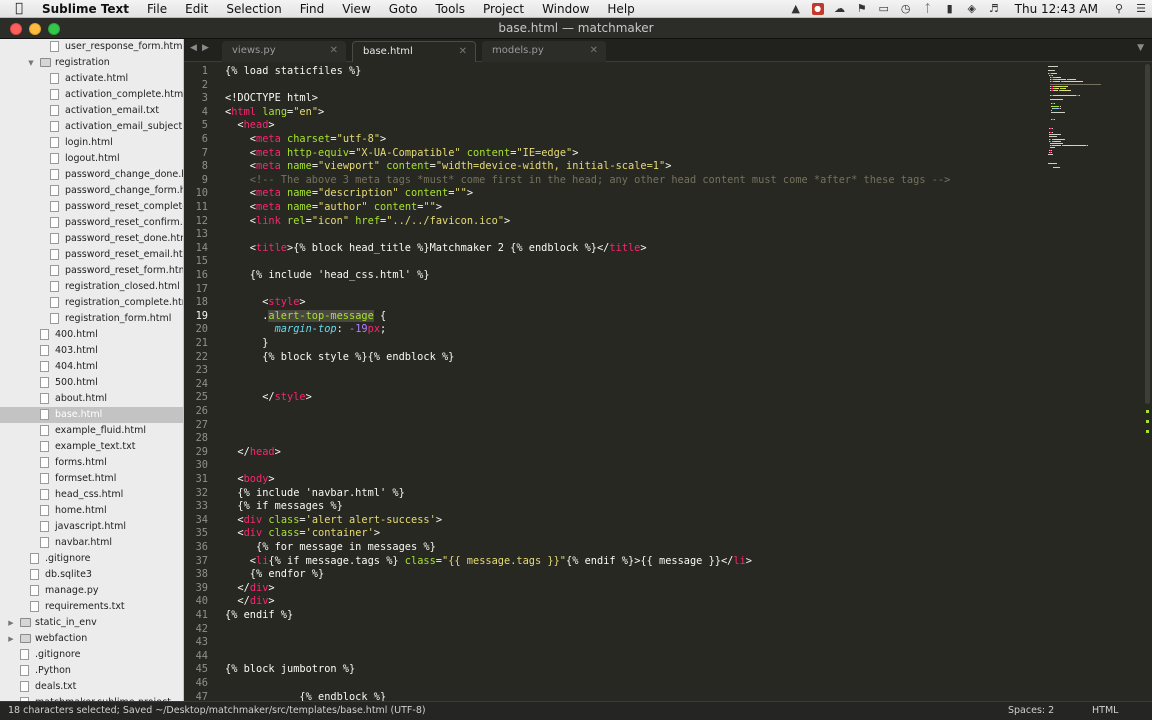 This screenshot has height=720, width=1152. What do you see at coordinates (253, 9) in the screenshot?
I see `menu-selection: Selection` at bounding box center [253, 9].